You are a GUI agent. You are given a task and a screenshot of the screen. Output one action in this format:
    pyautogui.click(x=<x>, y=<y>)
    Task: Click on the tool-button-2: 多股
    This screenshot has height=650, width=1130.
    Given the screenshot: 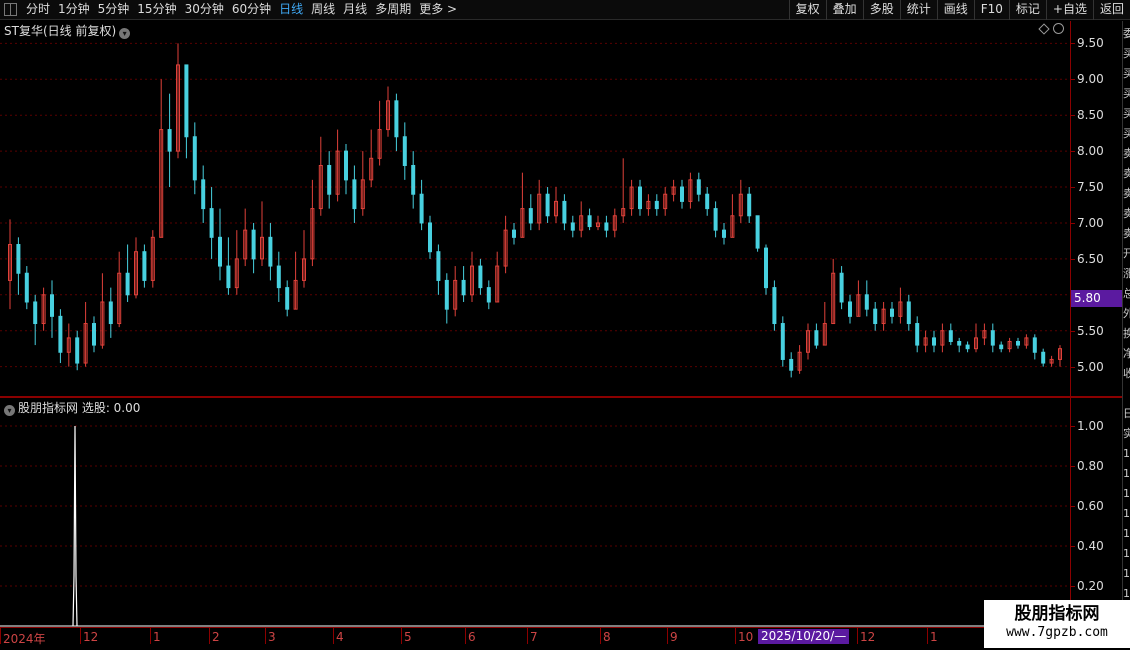 What is the action you would take?
    pyautogui.click(x=881, y=10)
    